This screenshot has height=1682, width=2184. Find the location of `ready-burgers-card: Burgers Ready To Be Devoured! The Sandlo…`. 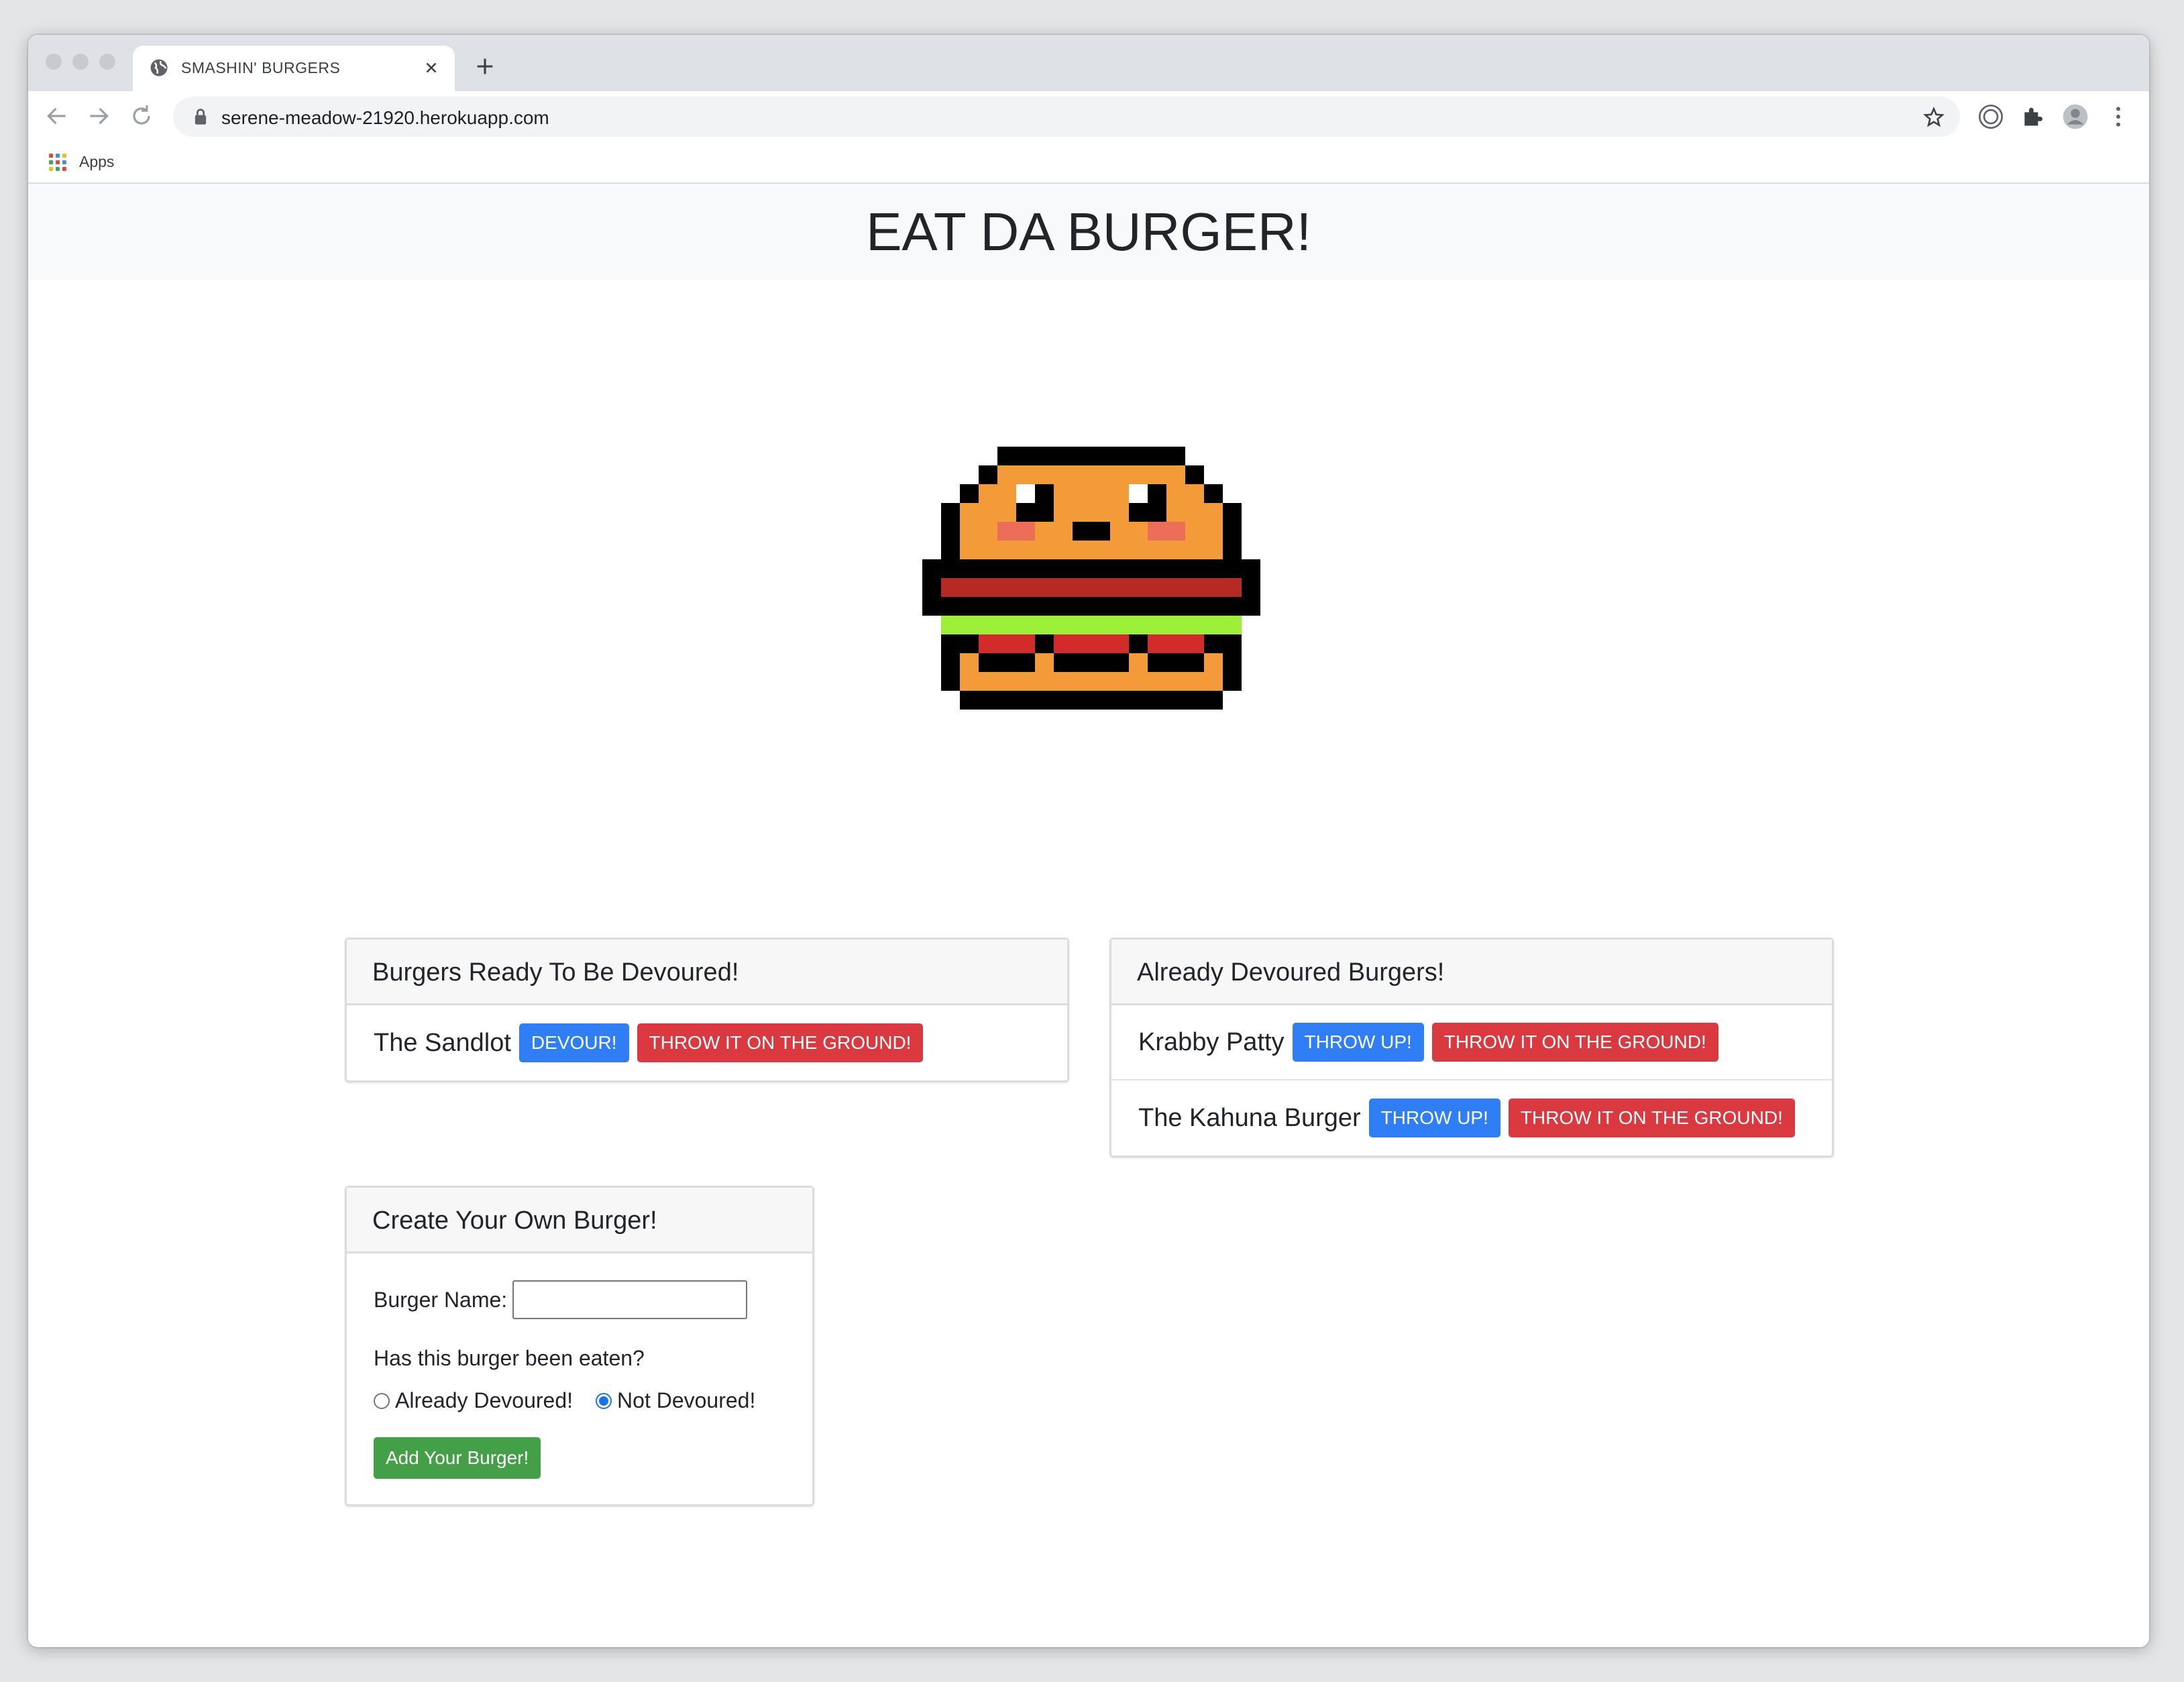

ready-burgers-card: Burgers Ready To Be Devoured! The Sandlo… is located at coordinates (707, 1010).